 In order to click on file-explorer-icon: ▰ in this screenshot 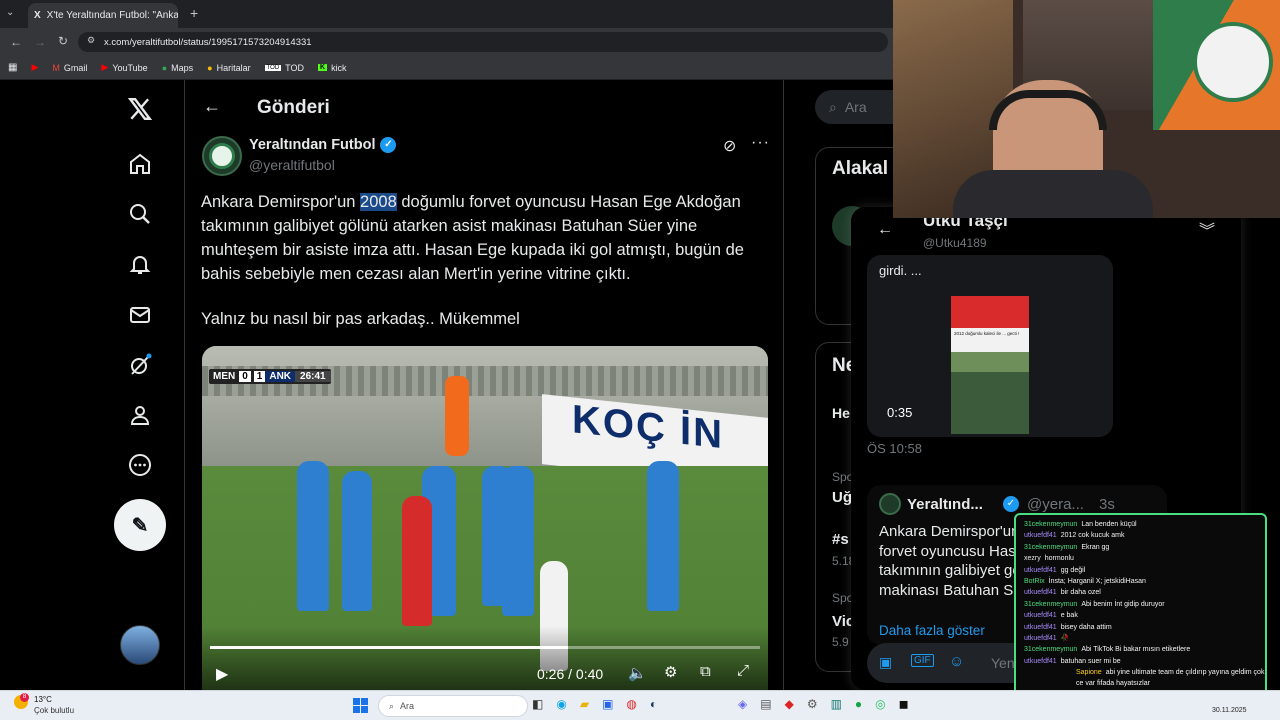, I will do `click(584, 704)`.